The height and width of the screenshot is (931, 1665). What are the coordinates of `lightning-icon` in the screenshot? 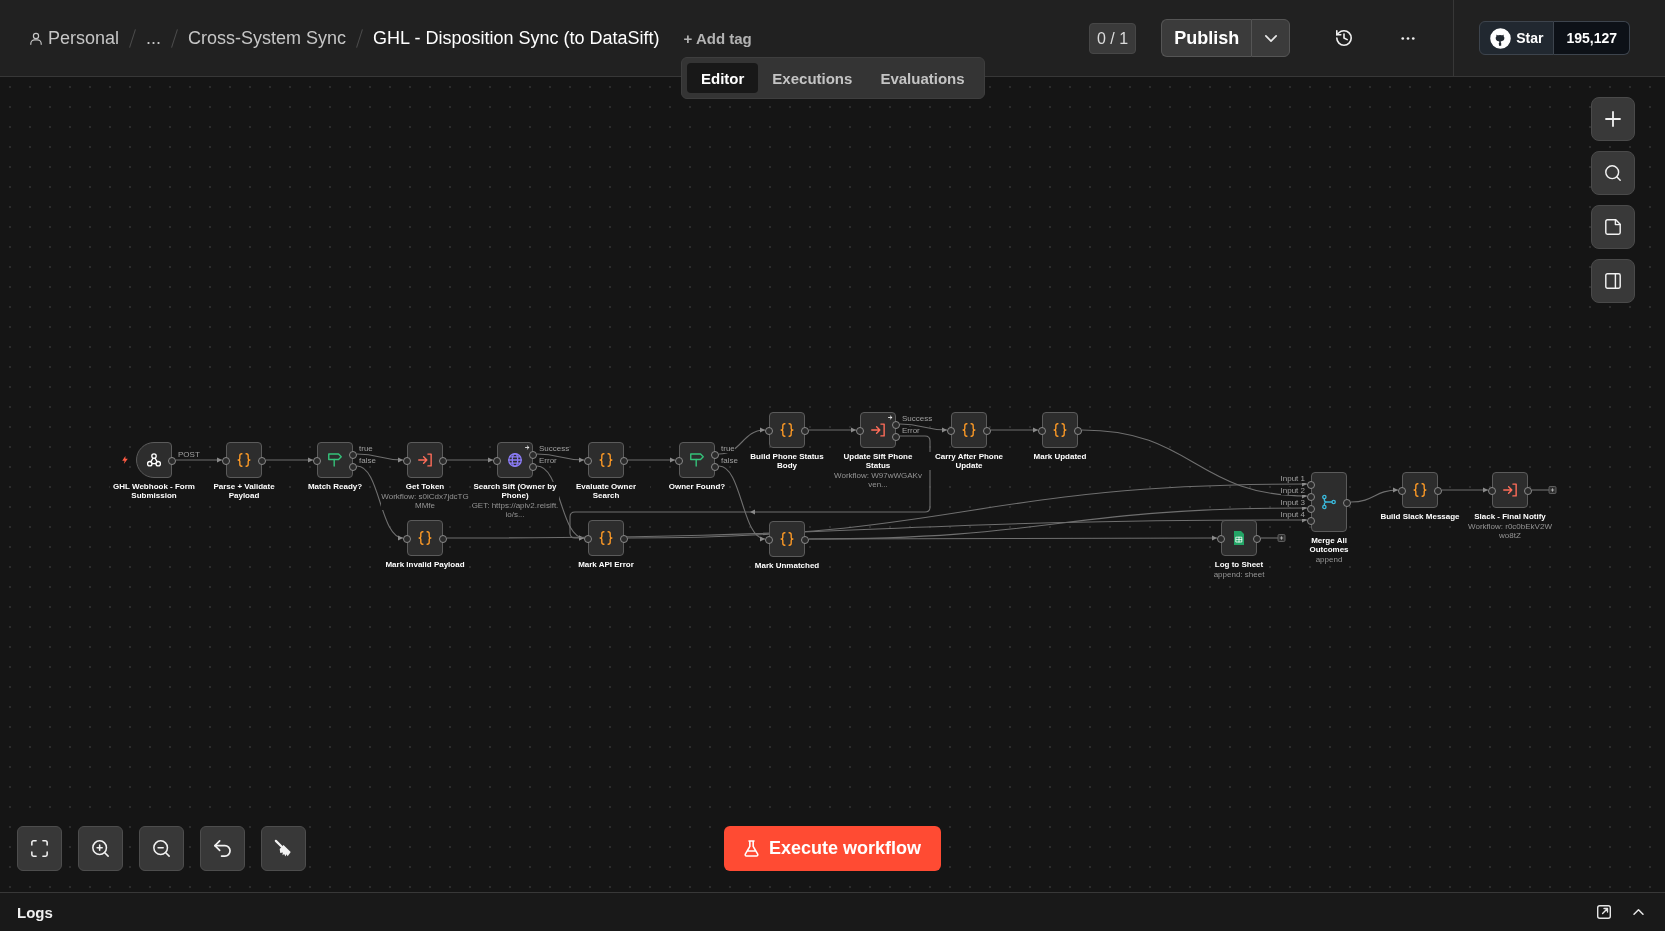 It's located at (125, 460).